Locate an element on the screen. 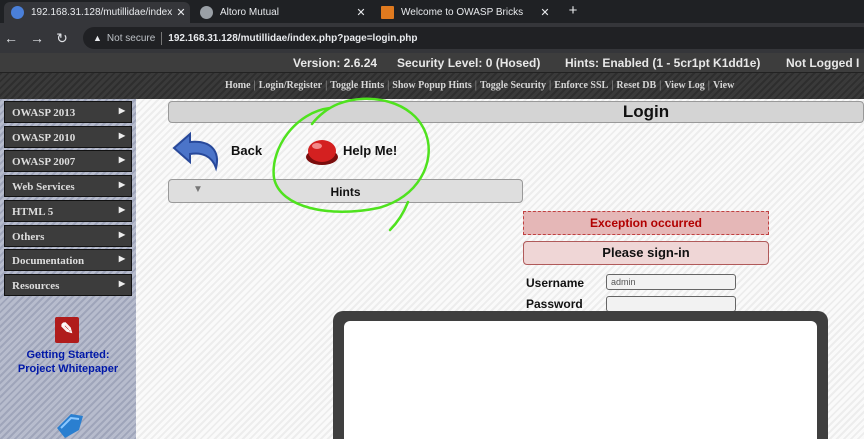 This screenshot has width=864, height=439. hints-status-text: Hints: Enabled (1 - 5cr1pt K1dd1e) is located at coordinates (663, 63).